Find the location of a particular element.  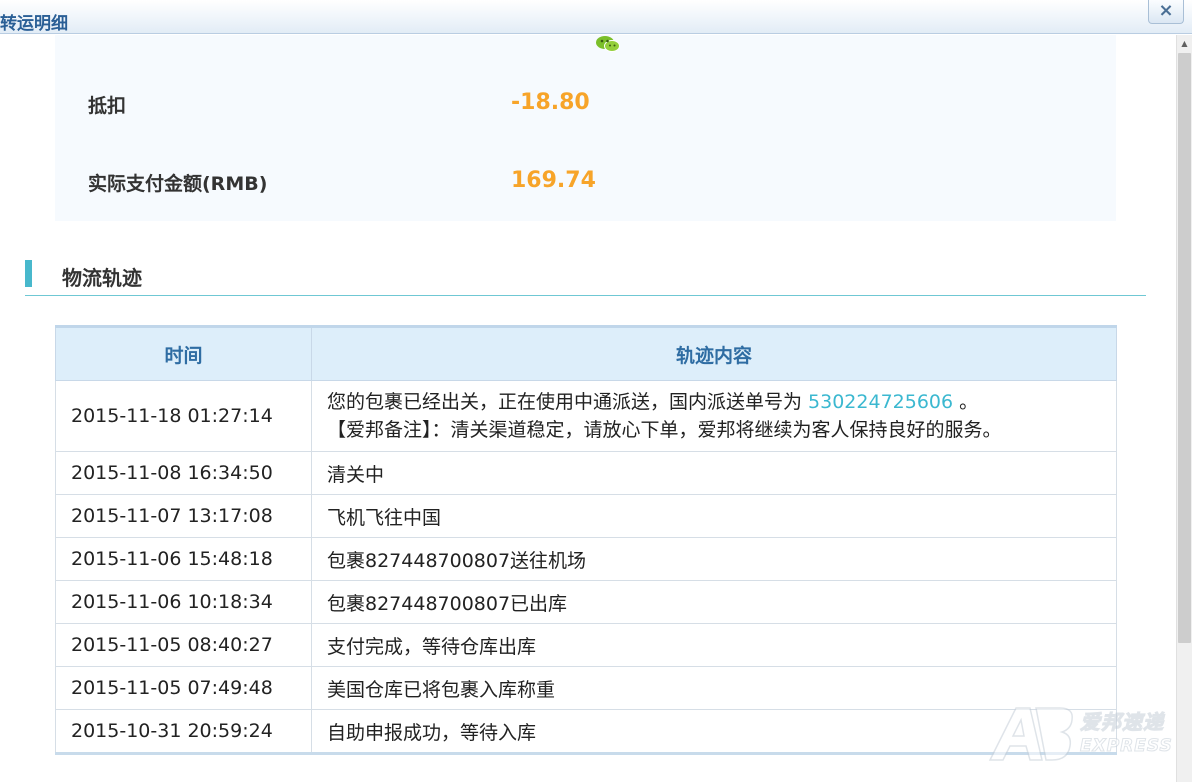

table-row: 2015-11-08 16:34:50 清关中 is located at coordinates (586, 473).